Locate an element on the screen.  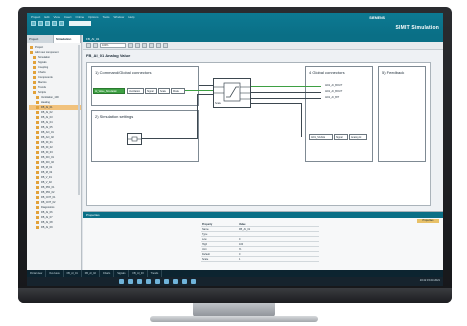
zoom-field: 100% is located at coordinates (113, 45).